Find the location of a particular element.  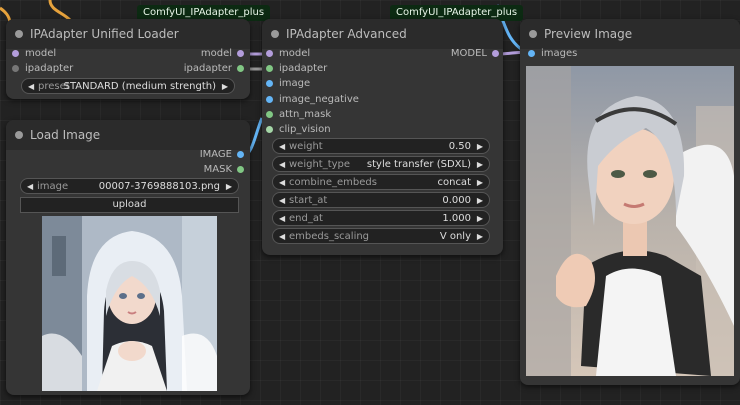

load-image-output-mask: MASK is located at coordinates (224, 170).